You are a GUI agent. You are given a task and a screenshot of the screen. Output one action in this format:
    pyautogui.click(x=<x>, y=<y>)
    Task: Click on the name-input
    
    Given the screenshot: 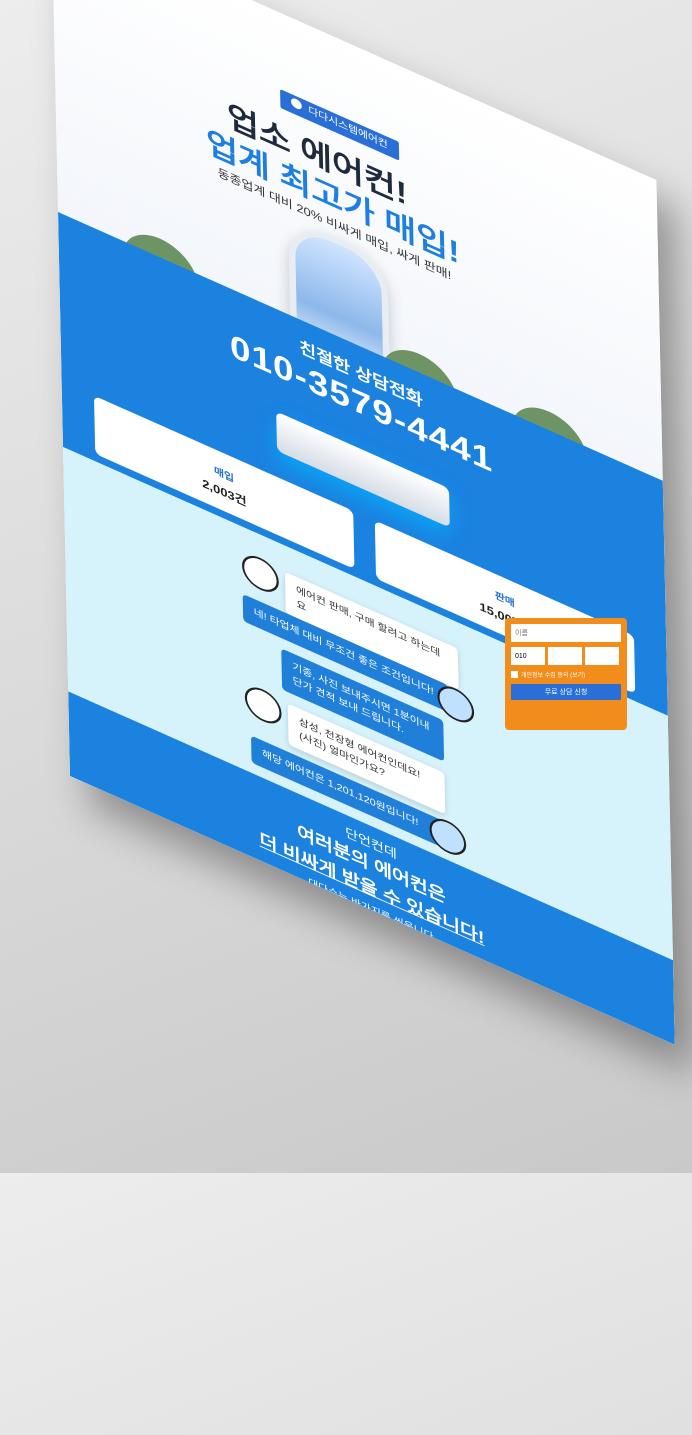 What is the action you would take?
    pyautogui.click(x=566, y=633)
    